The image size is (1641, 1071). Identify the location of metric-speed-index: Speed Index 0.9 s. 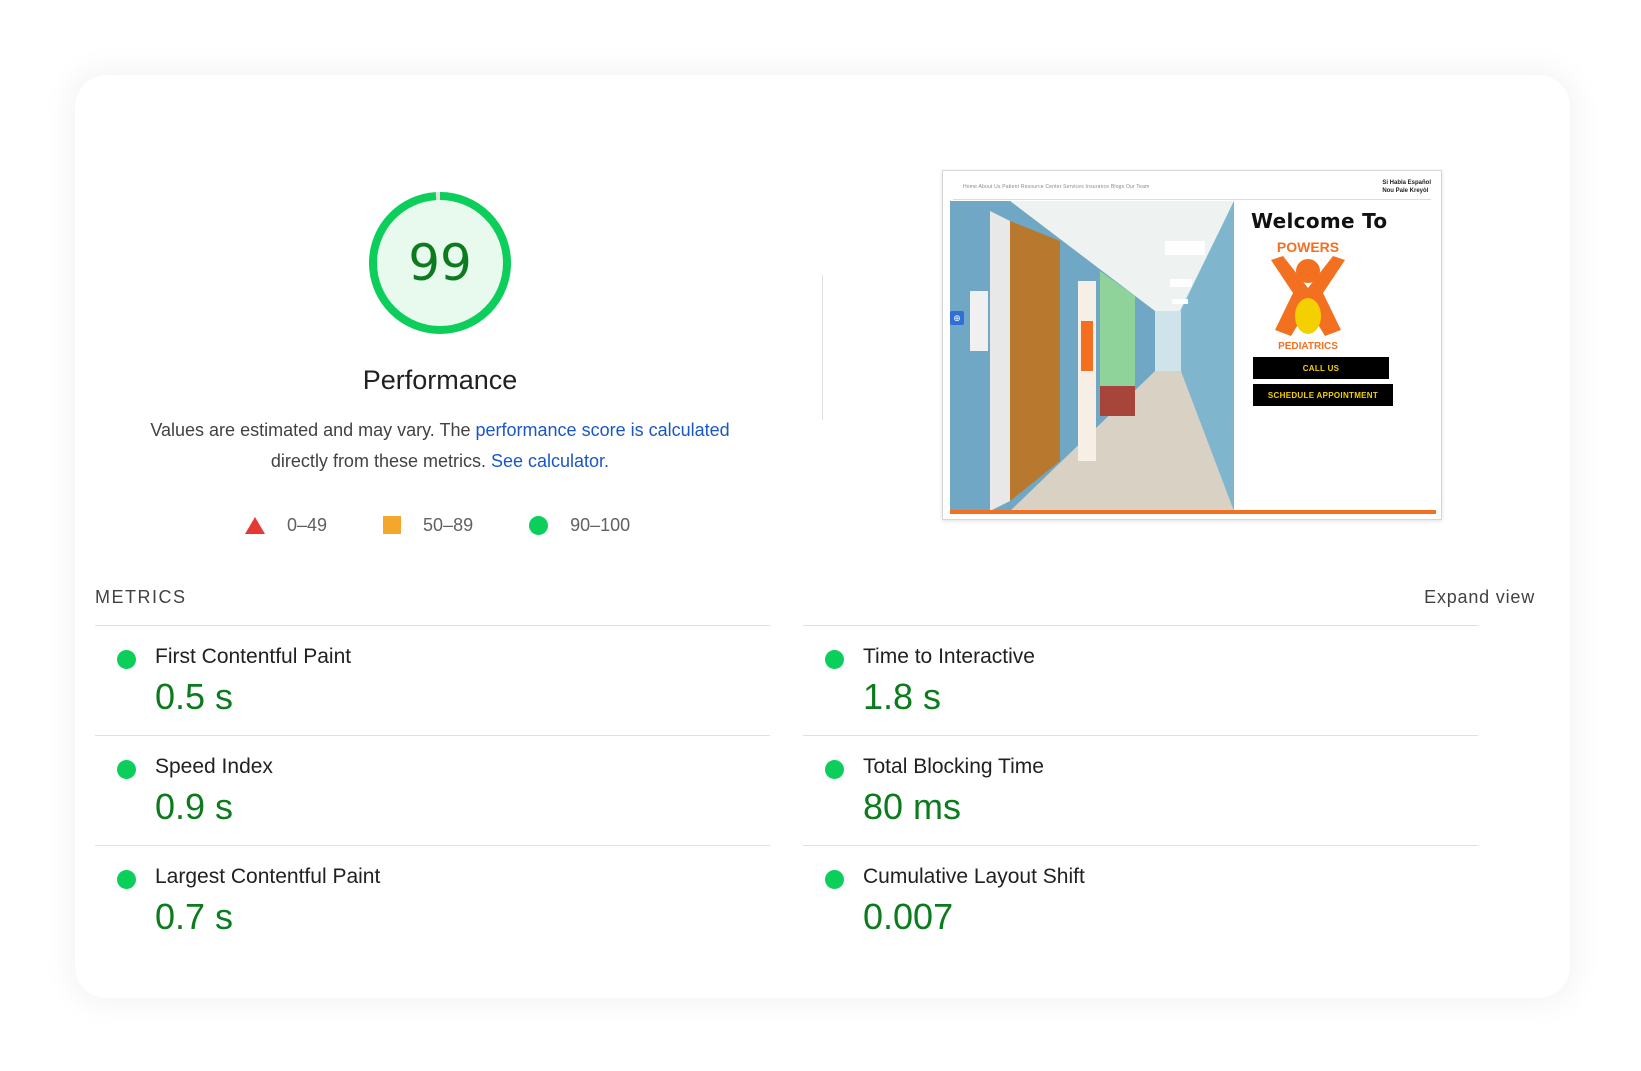
(432, 790).